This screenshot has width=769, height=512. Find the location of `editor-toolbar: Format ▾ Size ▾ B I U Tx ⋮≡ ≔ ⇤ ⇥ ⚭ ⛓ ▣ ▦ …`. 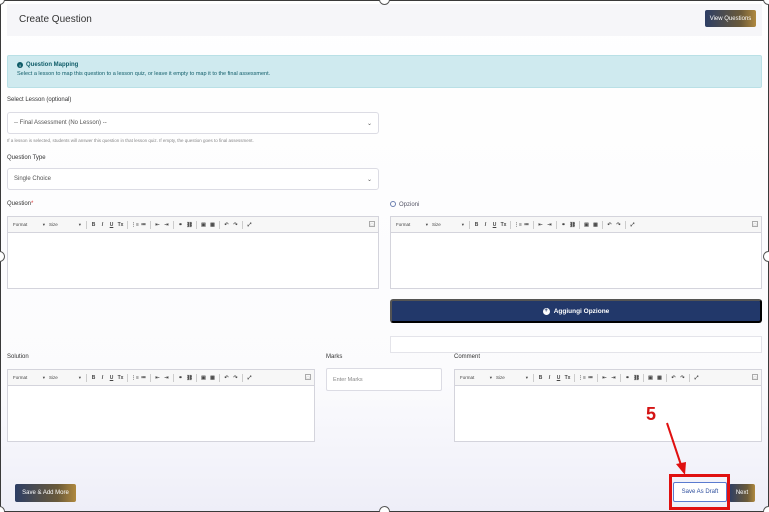

editor-toolbar: Format ▾ Size ▾ B I U Tx ⋮≡ ≔ ⇤ ⇥ ⚭ ⛓ ▣ ▦ … is located at coordinates (161, 378).